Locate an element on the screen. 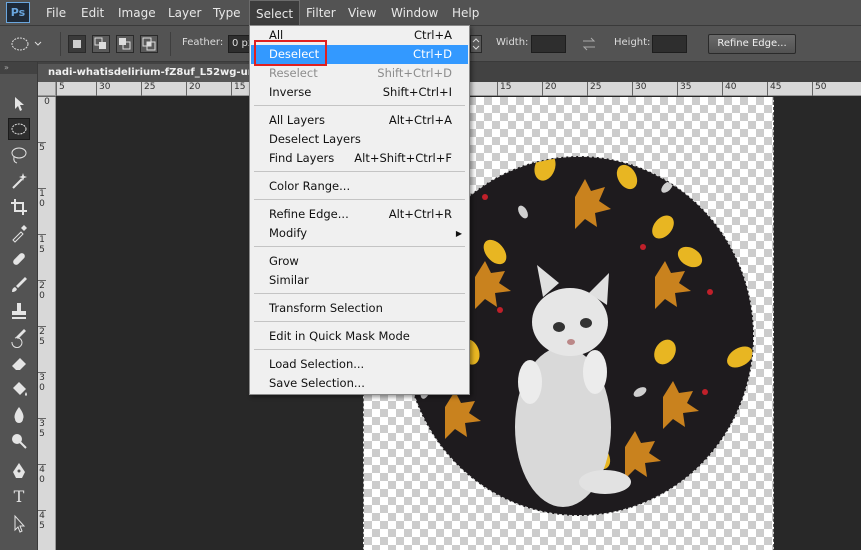 This screenshot has height=550, width=861. menu-layer: Layer is located at coordinates (184, 13).